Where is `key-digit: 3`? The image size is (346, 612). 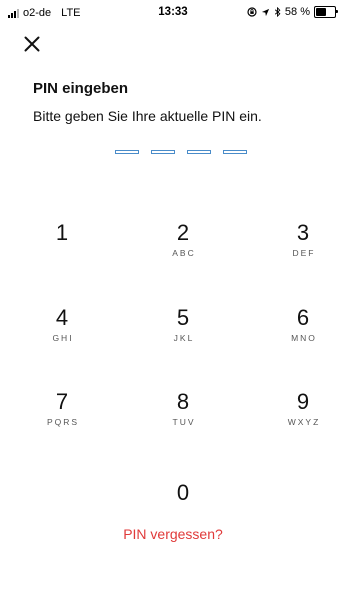
key-digit: 3 is located at coordinates (303, 232).